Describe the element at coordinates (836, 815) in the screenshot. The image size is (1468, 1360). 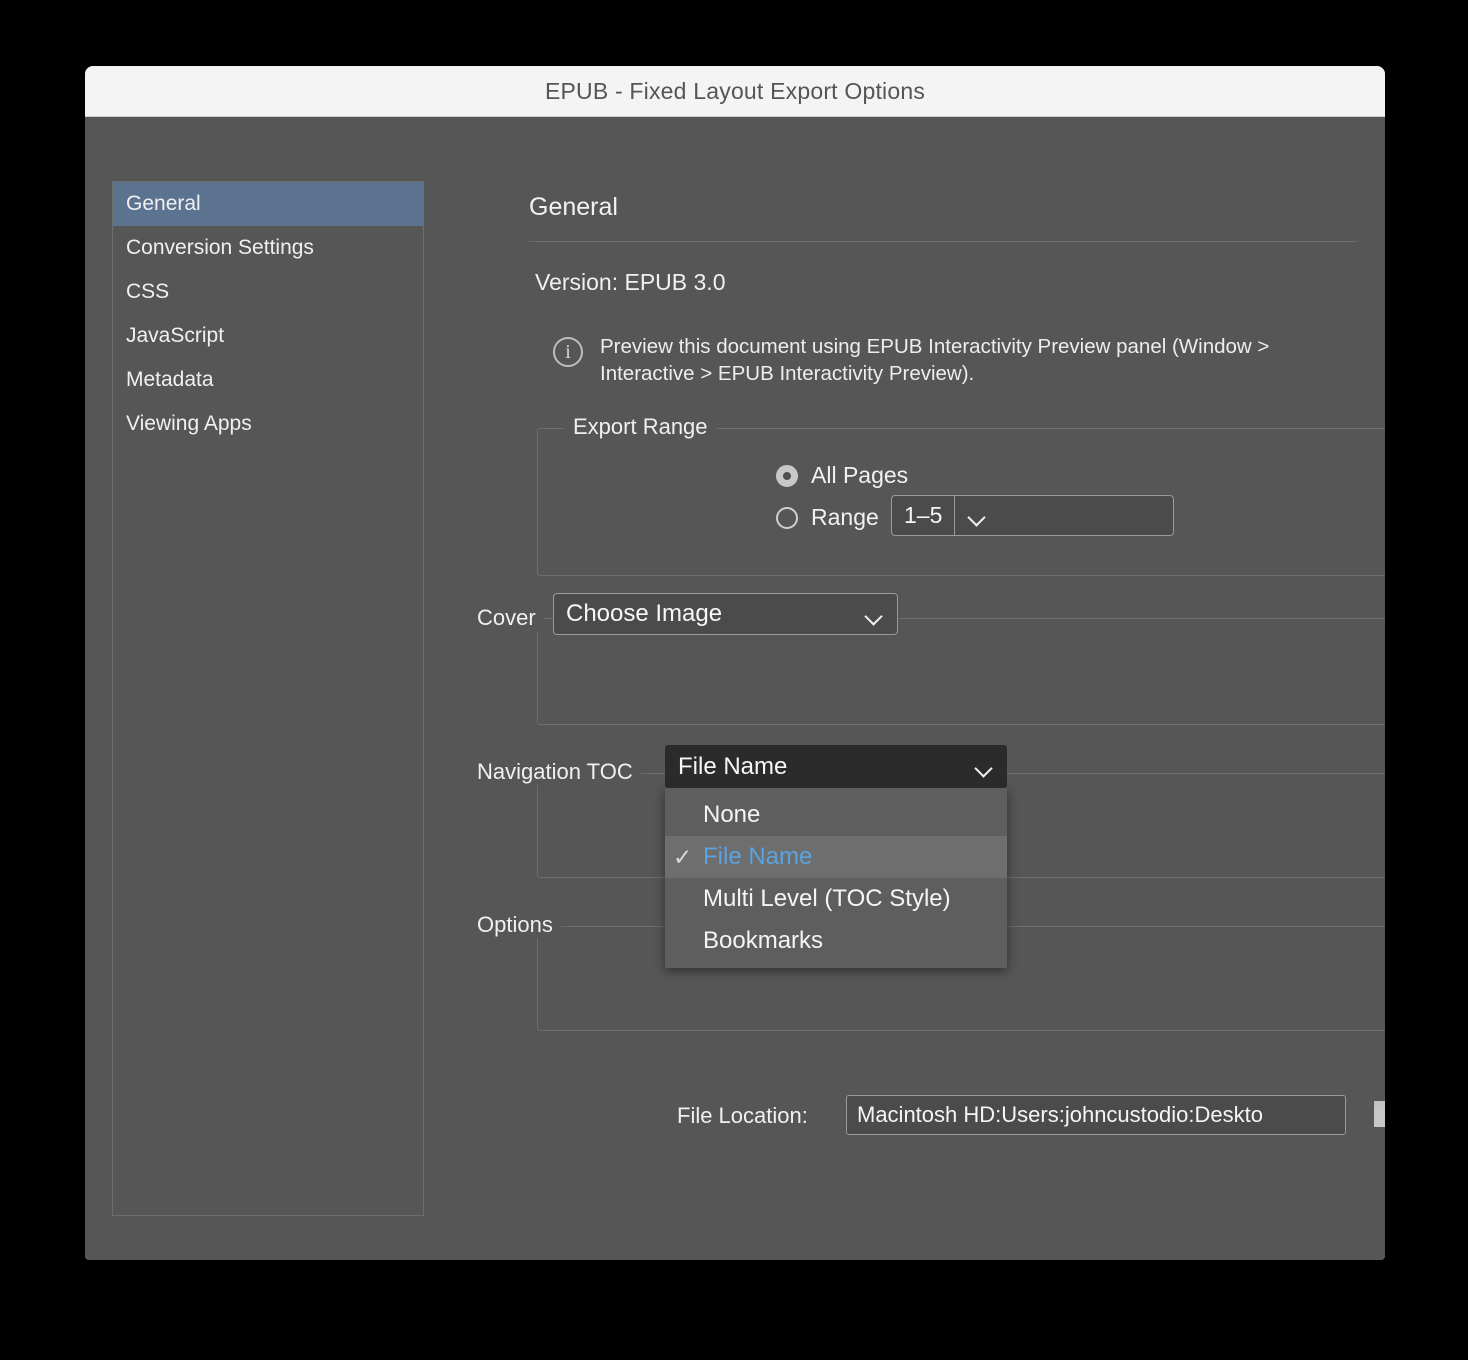
I see `menu-item-none: None` at that location.